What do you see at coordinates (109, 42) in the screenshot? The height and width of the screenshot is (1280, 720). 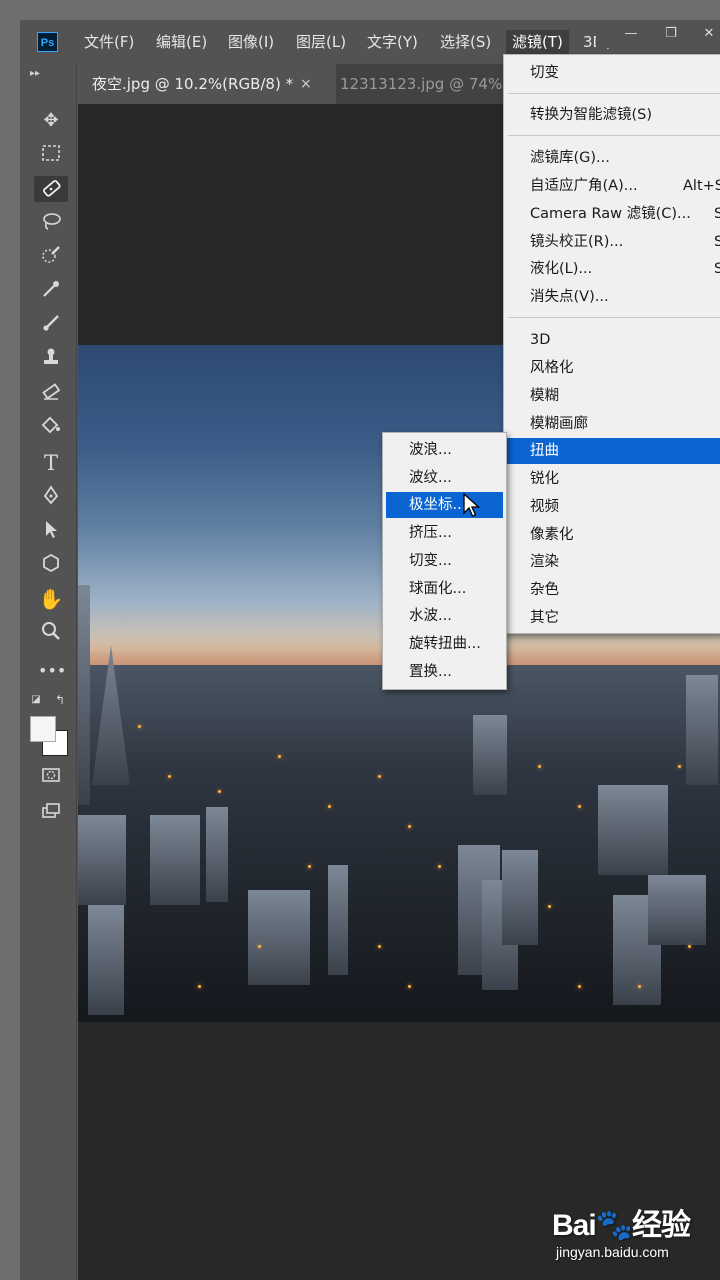 I see `menu-file: 文件(F)` at bounding box center [109, 42].